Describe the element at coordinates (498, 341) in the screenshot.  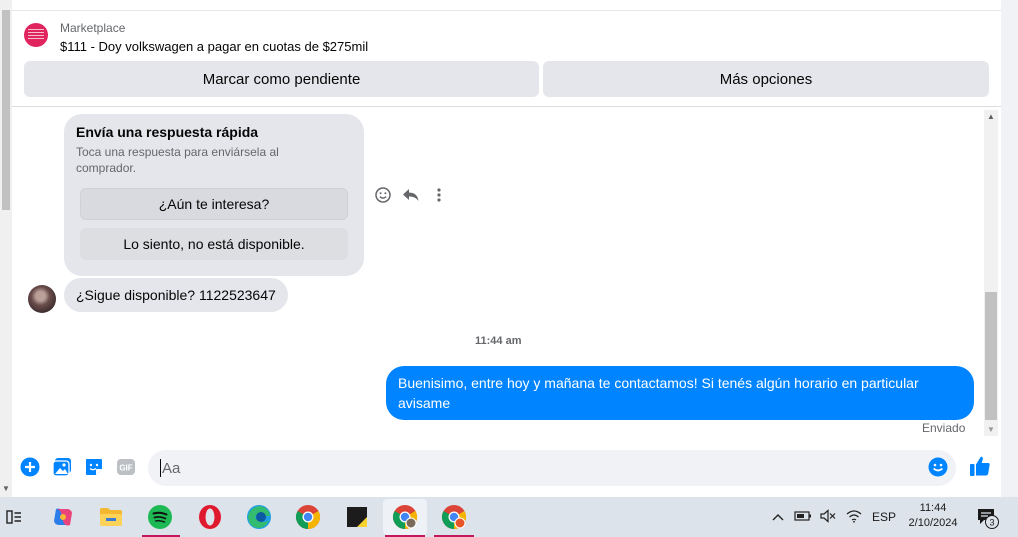
I see `message-timestamp: 11:44 am` at that location.